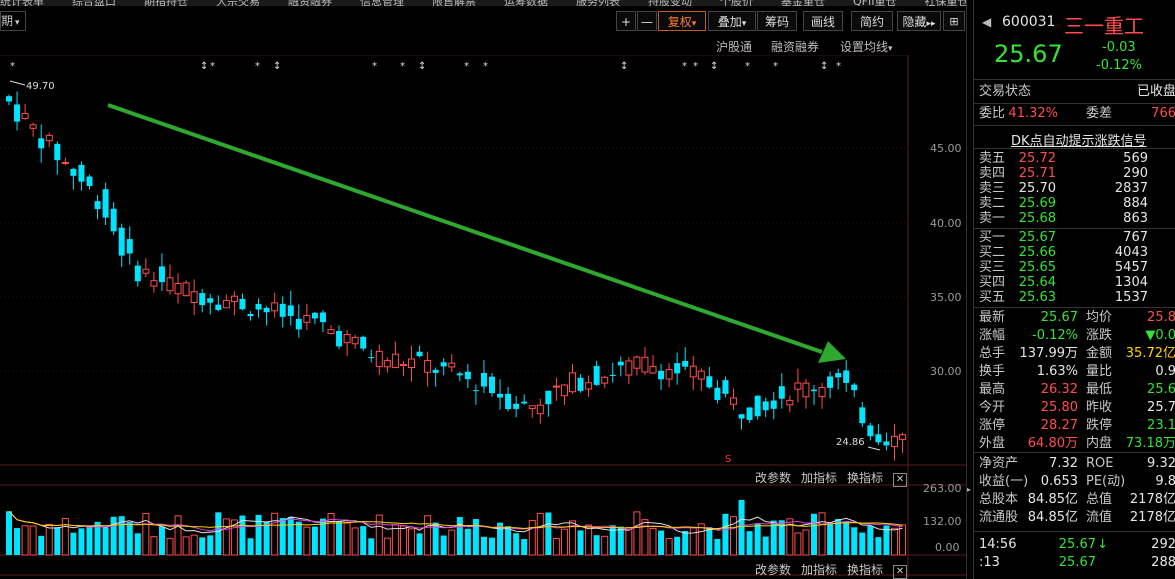 Image resolution: width=1175 pixels, height=579 pixels. I want to click on top-menu-item: QFII重仓, so click(874, 3).